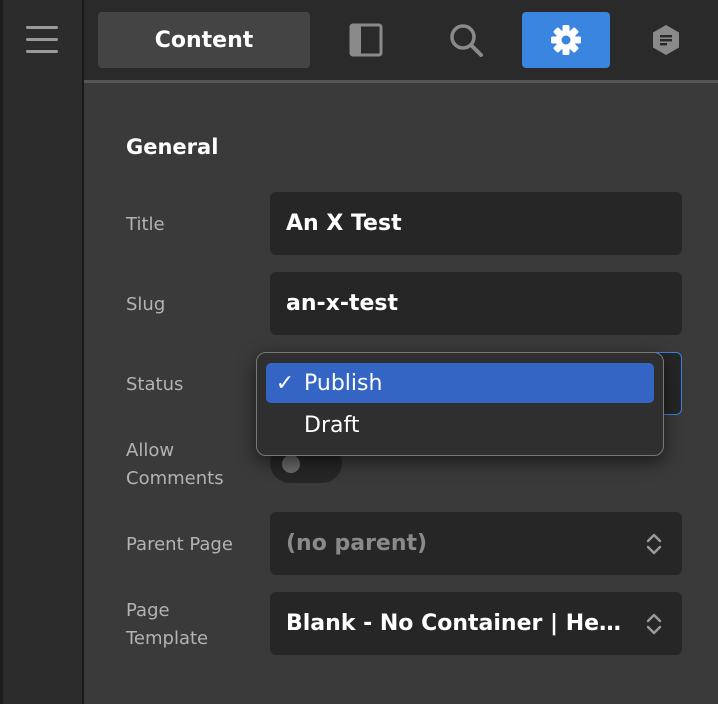 The width and height of the screenshot is (718, 704). I want to click on block-icon, so click(666, 40).